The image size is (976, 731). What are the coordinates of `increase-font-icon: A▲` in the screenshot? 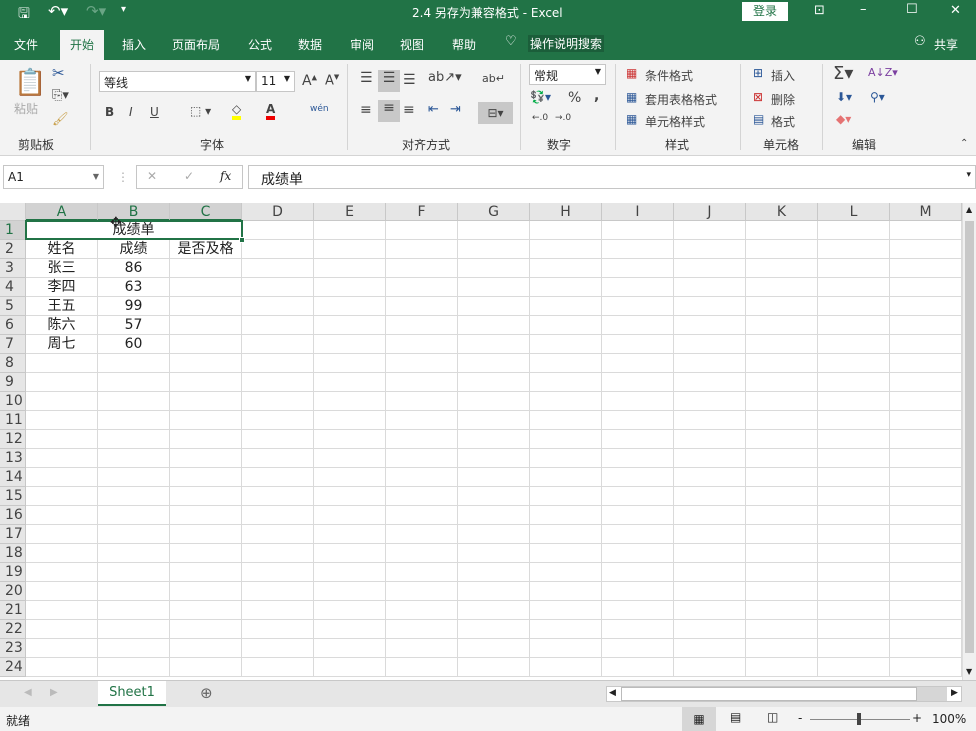 It's located at (309, 81).